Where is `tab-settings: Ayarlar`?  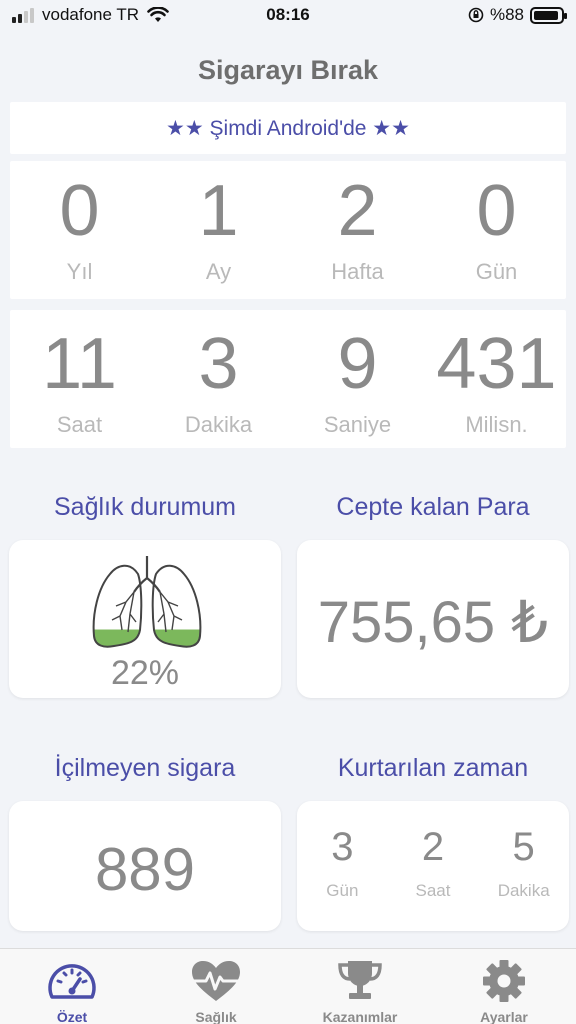 tab-settings: Ayarlar is located at coordinates (504, 986).